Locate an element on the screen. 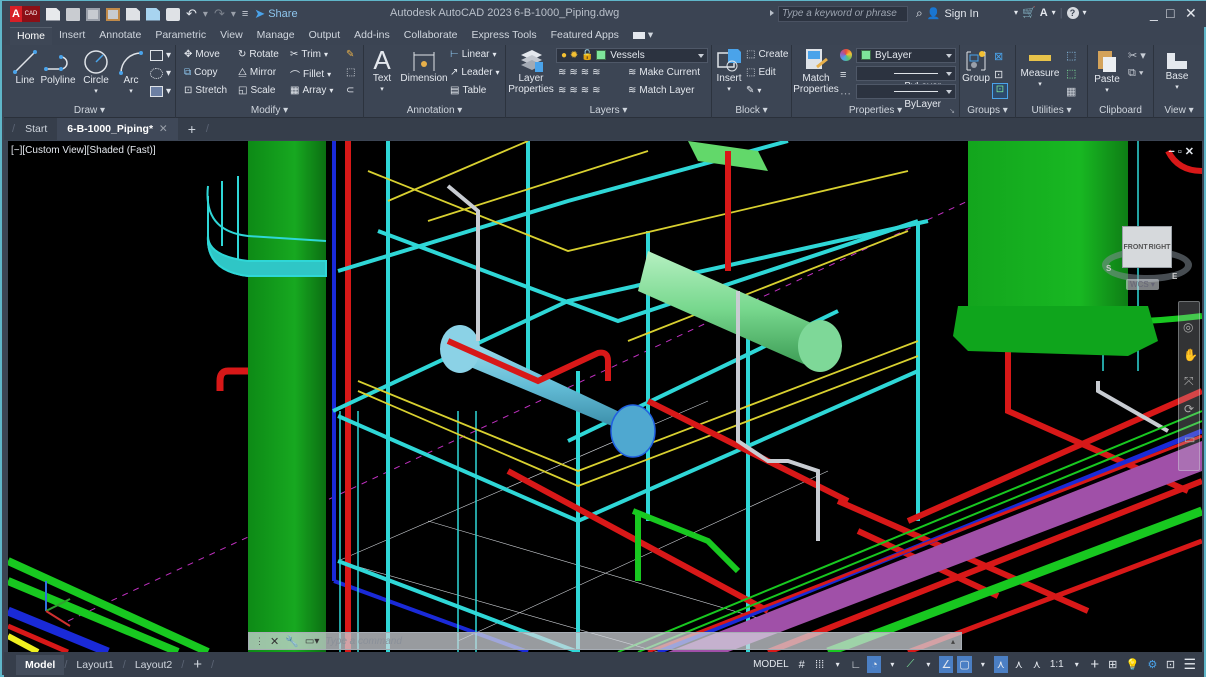 Image resolution: width=1206 pixels, height=677 pixels. undo-dropdown-icon: ▾ is located at coordinates (205, 14).